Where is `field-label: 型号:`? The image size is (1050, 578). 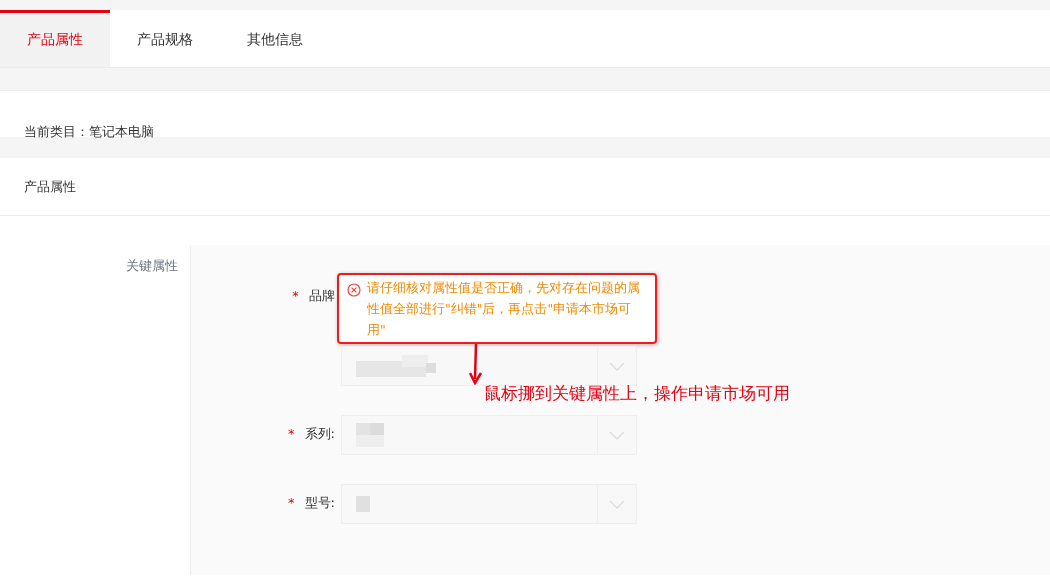 field-label: 型号: is located at coordinates (319, 502).